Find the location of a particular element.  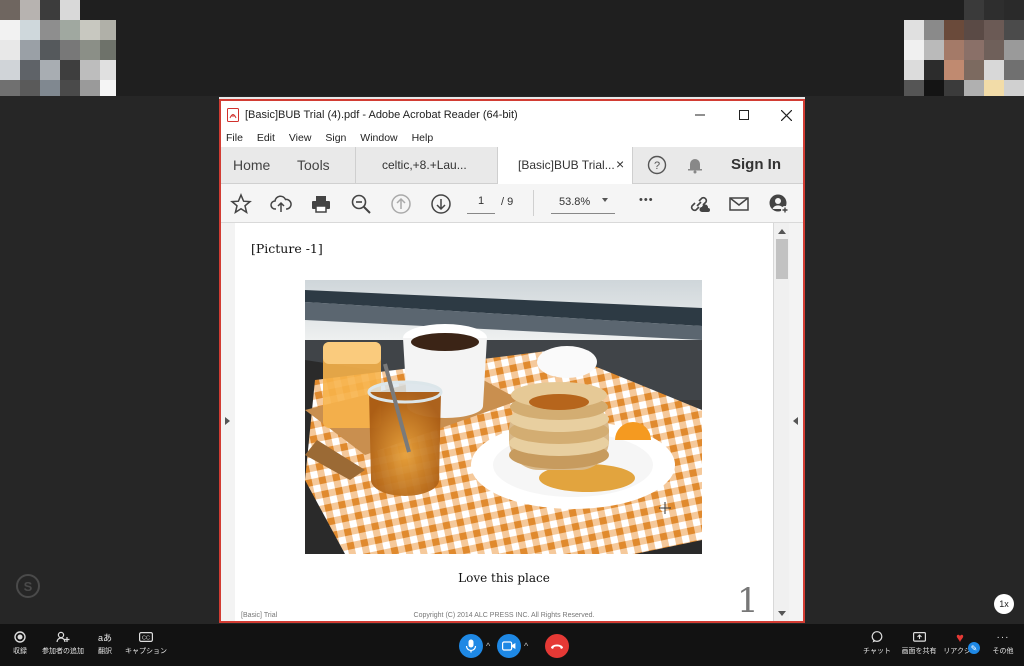

more-options-button: ··· その他 is located at coordinates (1003, 642).